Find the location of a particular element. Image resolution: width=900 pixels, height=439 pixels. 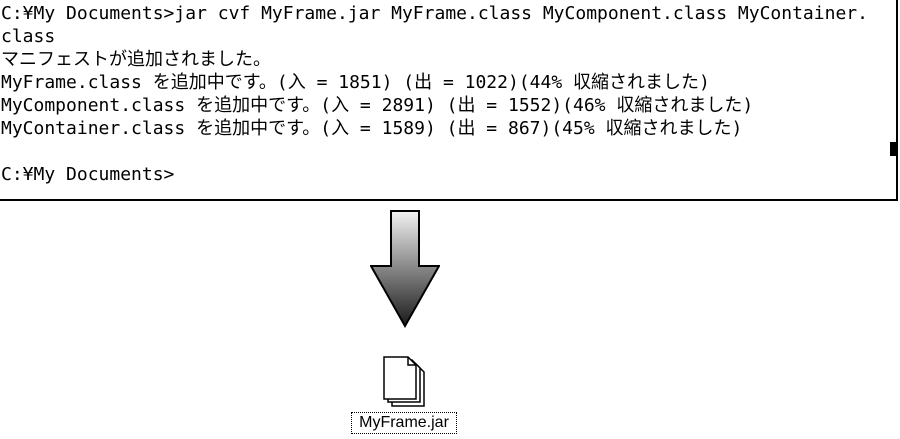

down-arrow-icon is located at coordinates (405, 269).